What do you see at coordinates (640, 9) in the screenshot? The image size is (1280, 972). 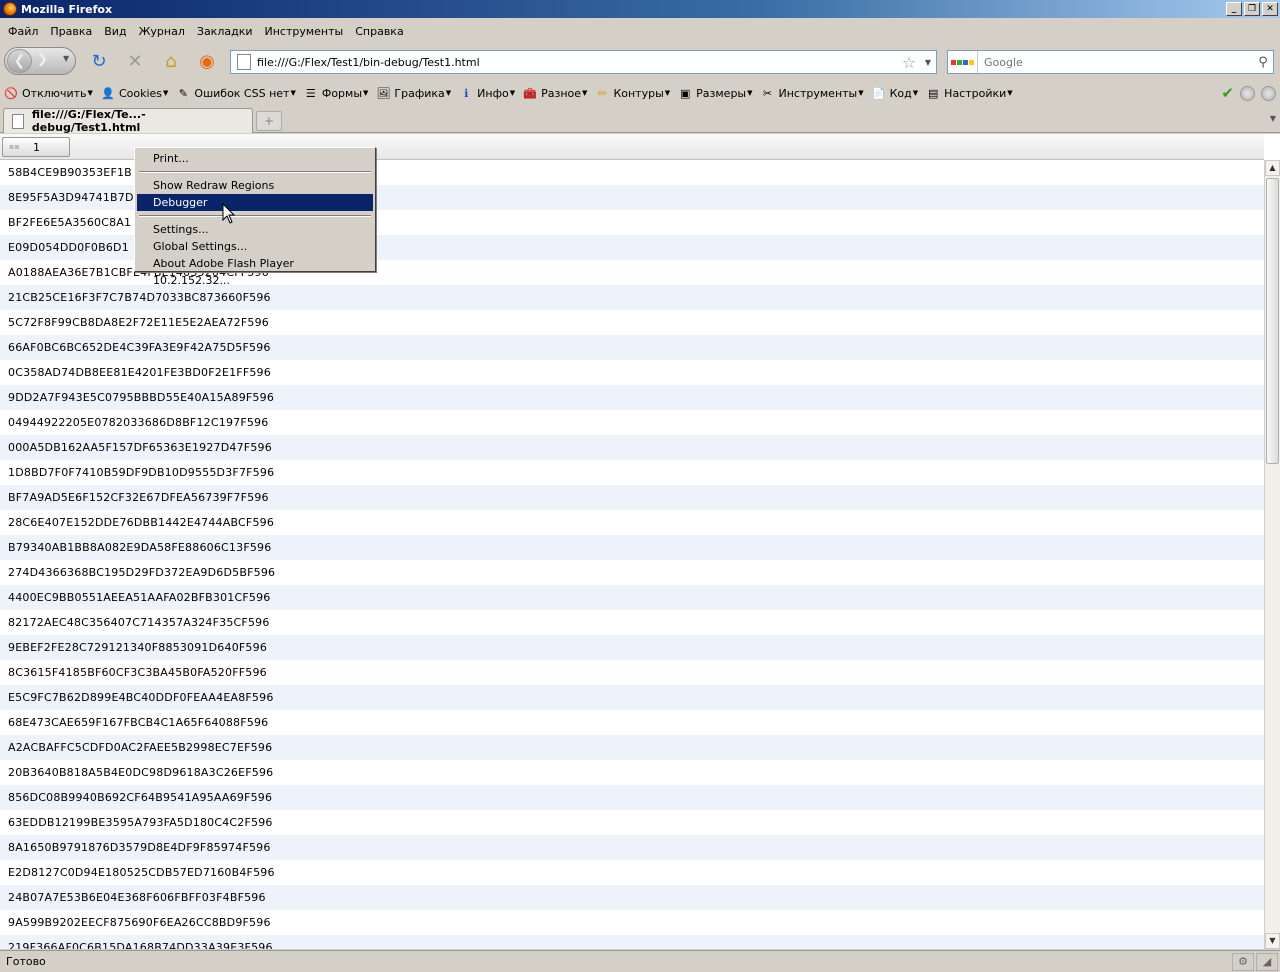 I see `title-bar: Mozilla Firefox _ ❐ ✕` at bounding box center [640, 9].